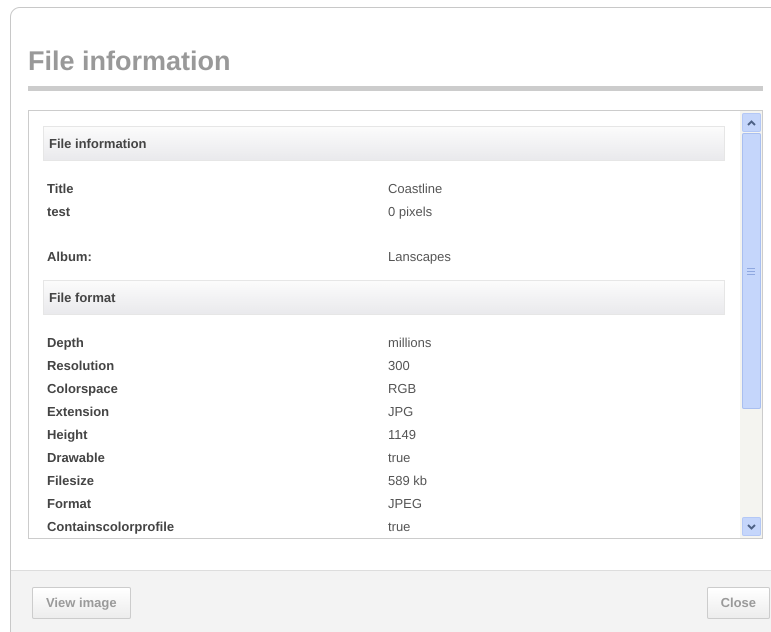  I want to click on scroll-up-button, so click(751, 122).